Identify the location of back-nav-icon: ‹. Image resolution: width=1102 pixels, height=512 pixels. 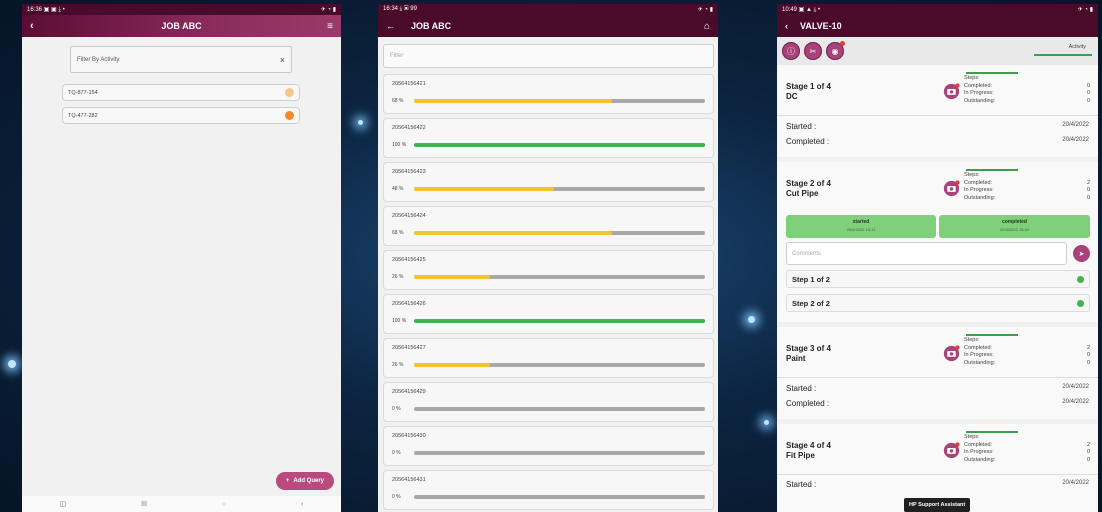
(302, 504).